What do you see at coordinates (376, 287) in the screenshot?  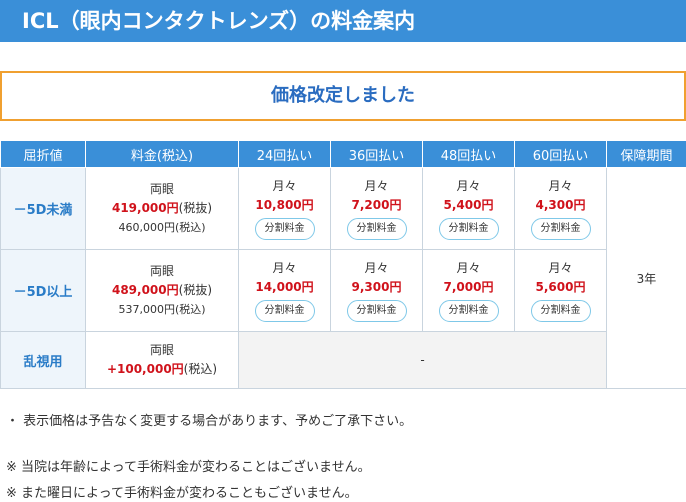 I see `monthly-amount: 9,300円` at bounding box center [376, 287].